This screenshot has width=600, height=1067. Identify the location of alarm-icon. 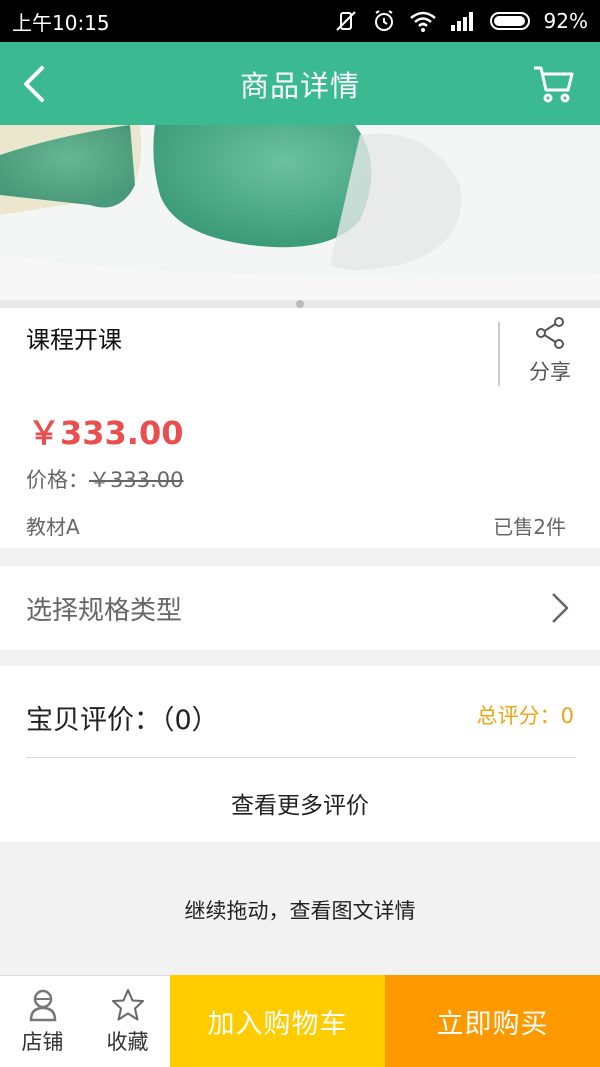
(384, 21).